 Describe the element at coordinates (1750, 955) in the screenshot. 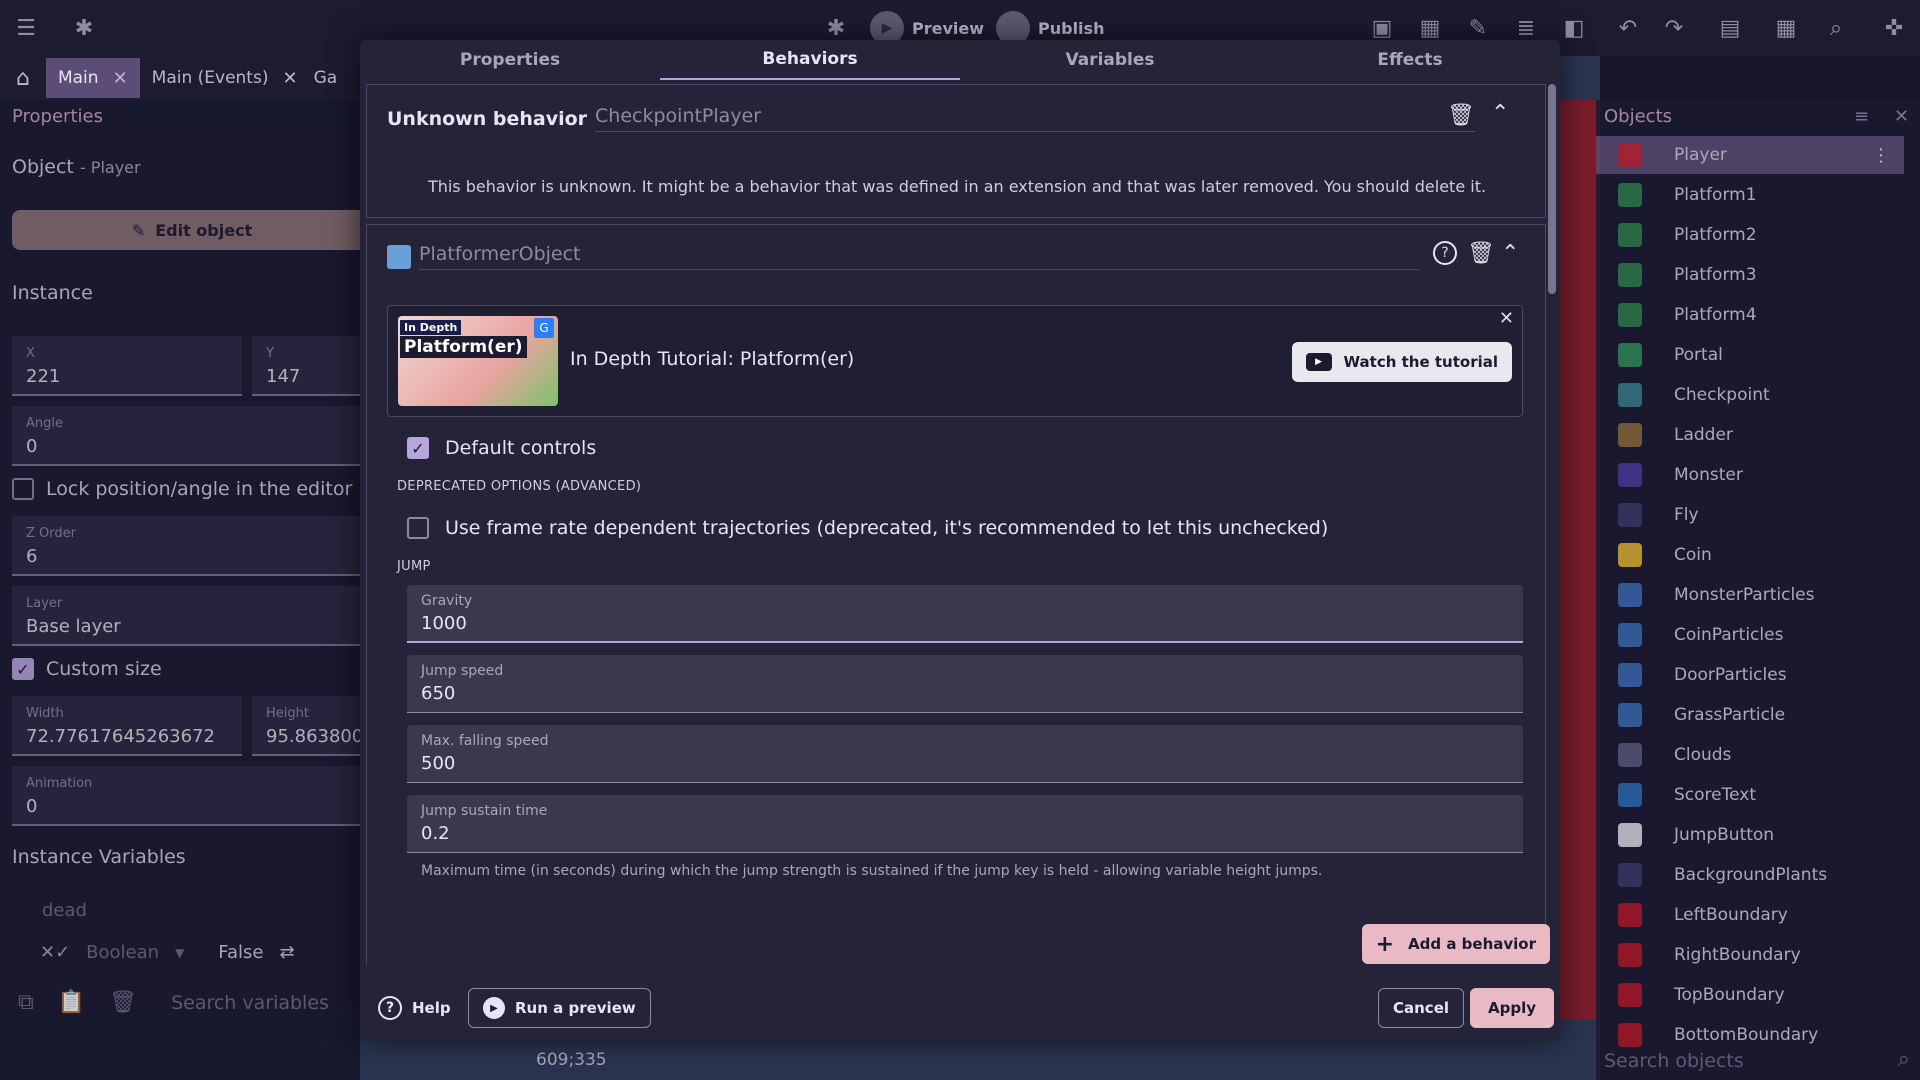

I see `object-item: RightBoundary` at that location.